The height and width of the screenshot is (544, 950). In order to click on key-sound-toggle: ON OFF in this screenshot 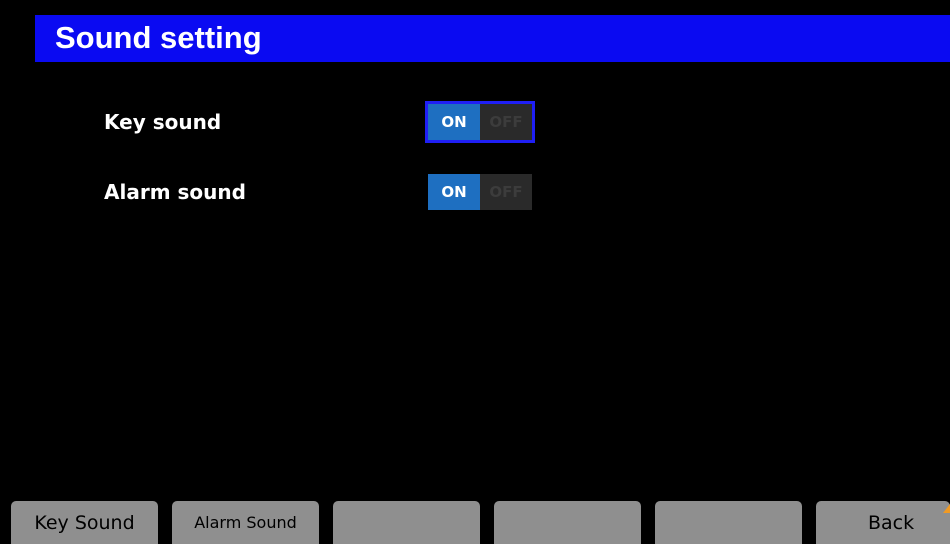, I will do `click(480, 122)`.